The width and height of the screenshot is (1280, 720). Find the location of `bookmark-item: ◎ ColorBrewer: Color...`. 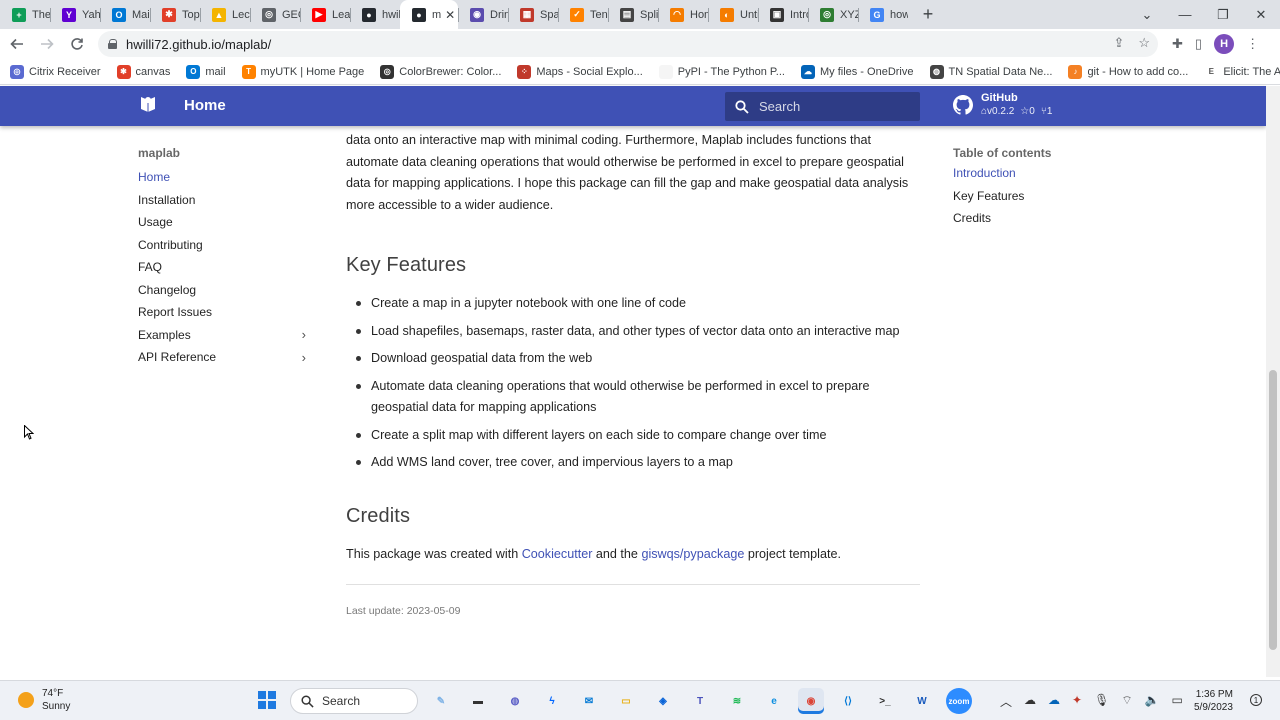

bookmark-item: ◎ ColorBrewer: Color... is located at coordinates (440, 71).